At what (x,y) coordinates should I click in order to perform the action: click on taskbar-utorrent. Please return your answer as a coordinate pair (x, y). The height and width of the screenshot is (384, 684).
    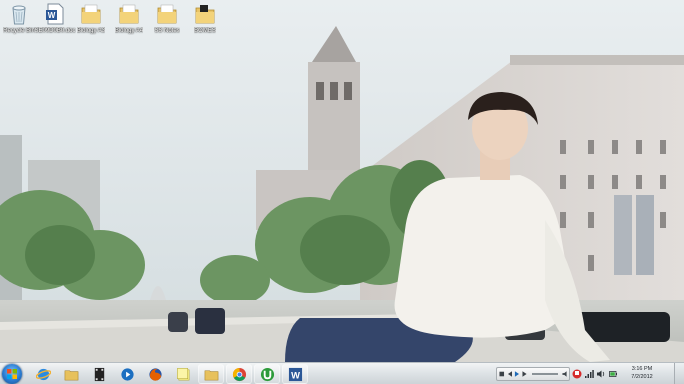
    Looking at the image, I should click on (267, 374).